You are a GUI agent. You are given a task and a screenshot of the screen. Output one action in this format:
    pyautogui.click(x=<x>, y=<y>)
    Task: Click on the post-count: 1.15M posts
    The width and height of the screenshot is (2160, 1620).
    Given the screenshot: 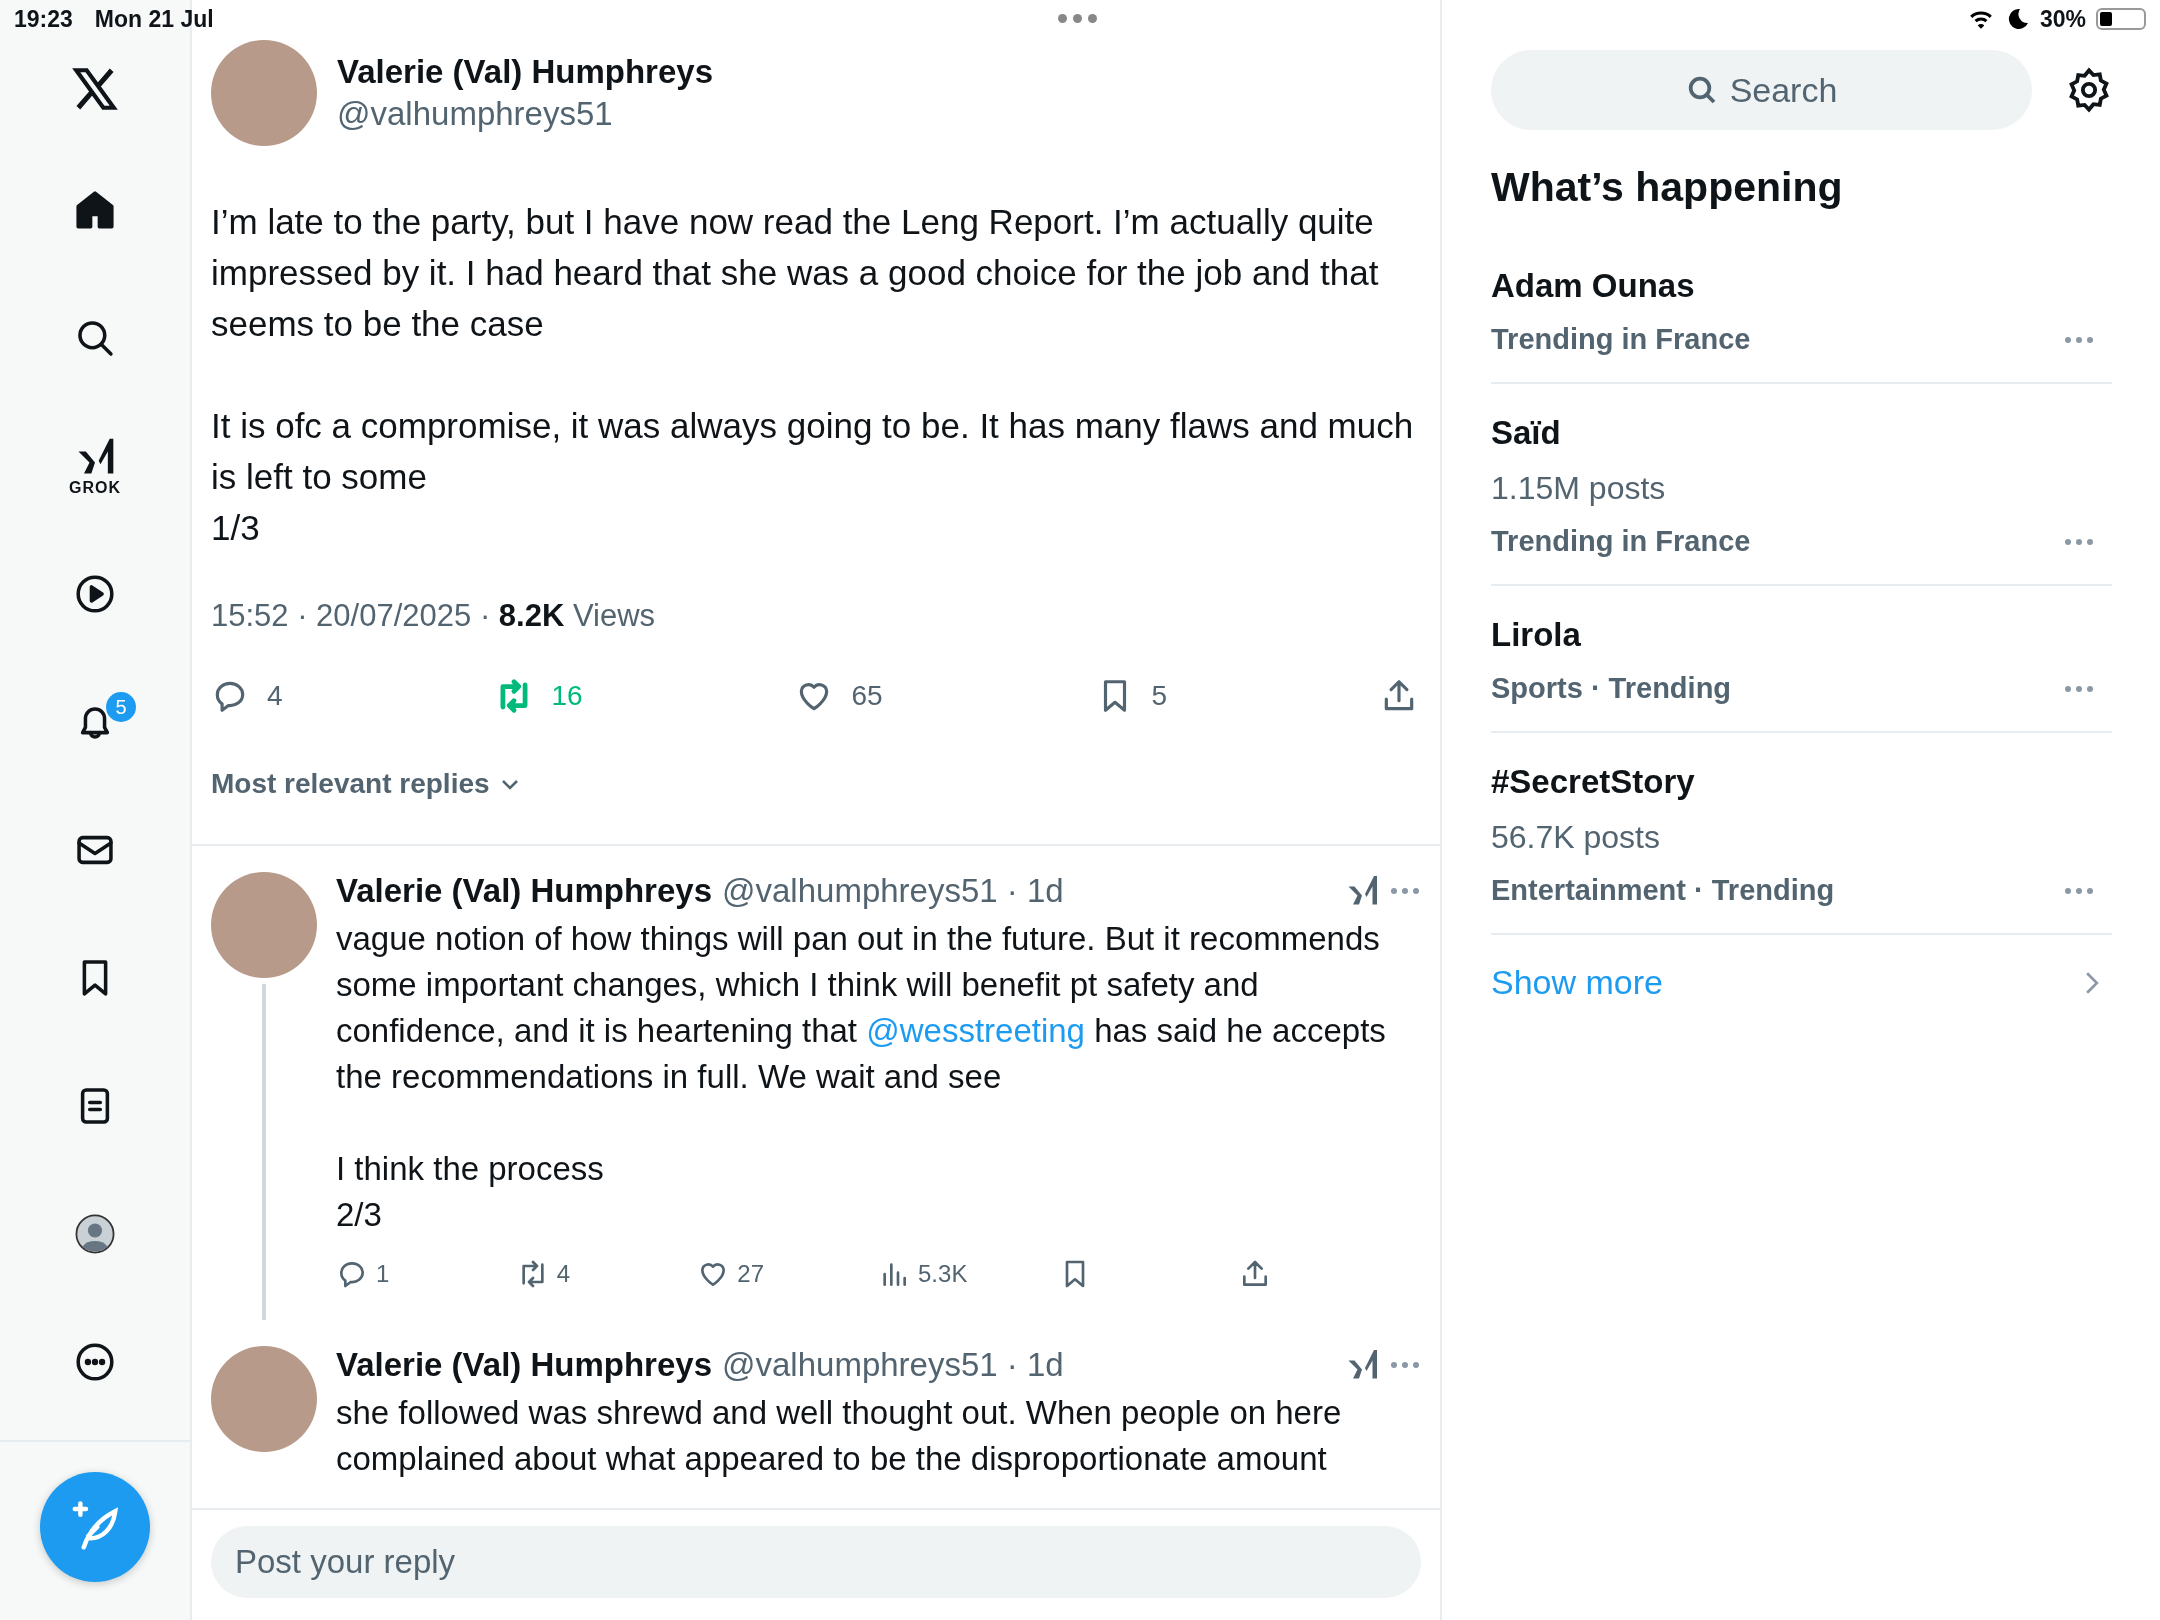 What is the action you would take?
    pyautogui.click(x=1578, y=488)
    